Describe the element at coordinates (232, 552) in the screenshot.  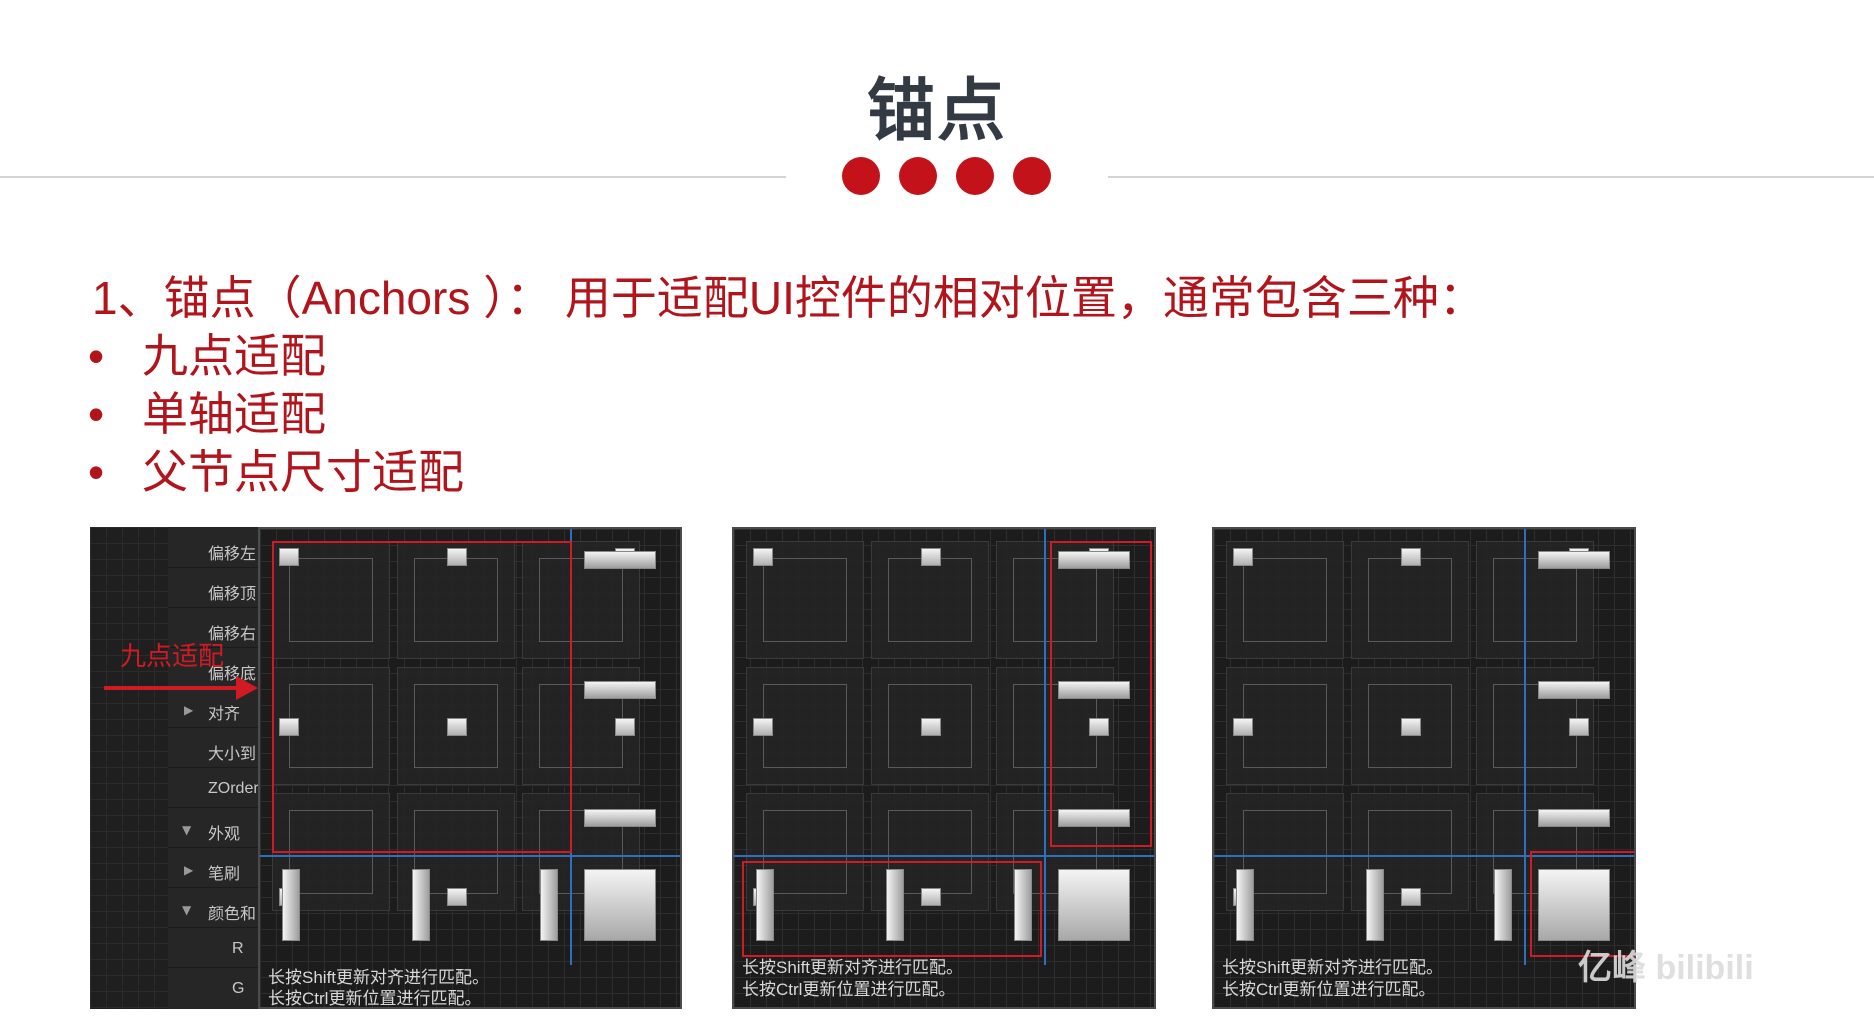
I see `prop-label-offset-left: 偏移左` at that location.